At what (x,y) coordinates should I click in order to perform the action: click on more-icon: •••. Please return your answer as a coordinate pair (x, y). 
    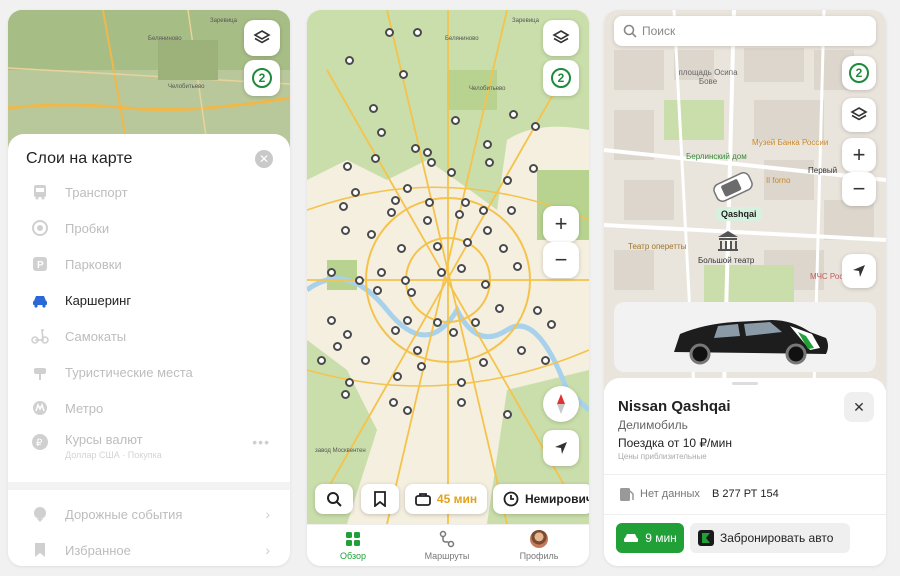
    Looking at the image, I should click on (261, 442).